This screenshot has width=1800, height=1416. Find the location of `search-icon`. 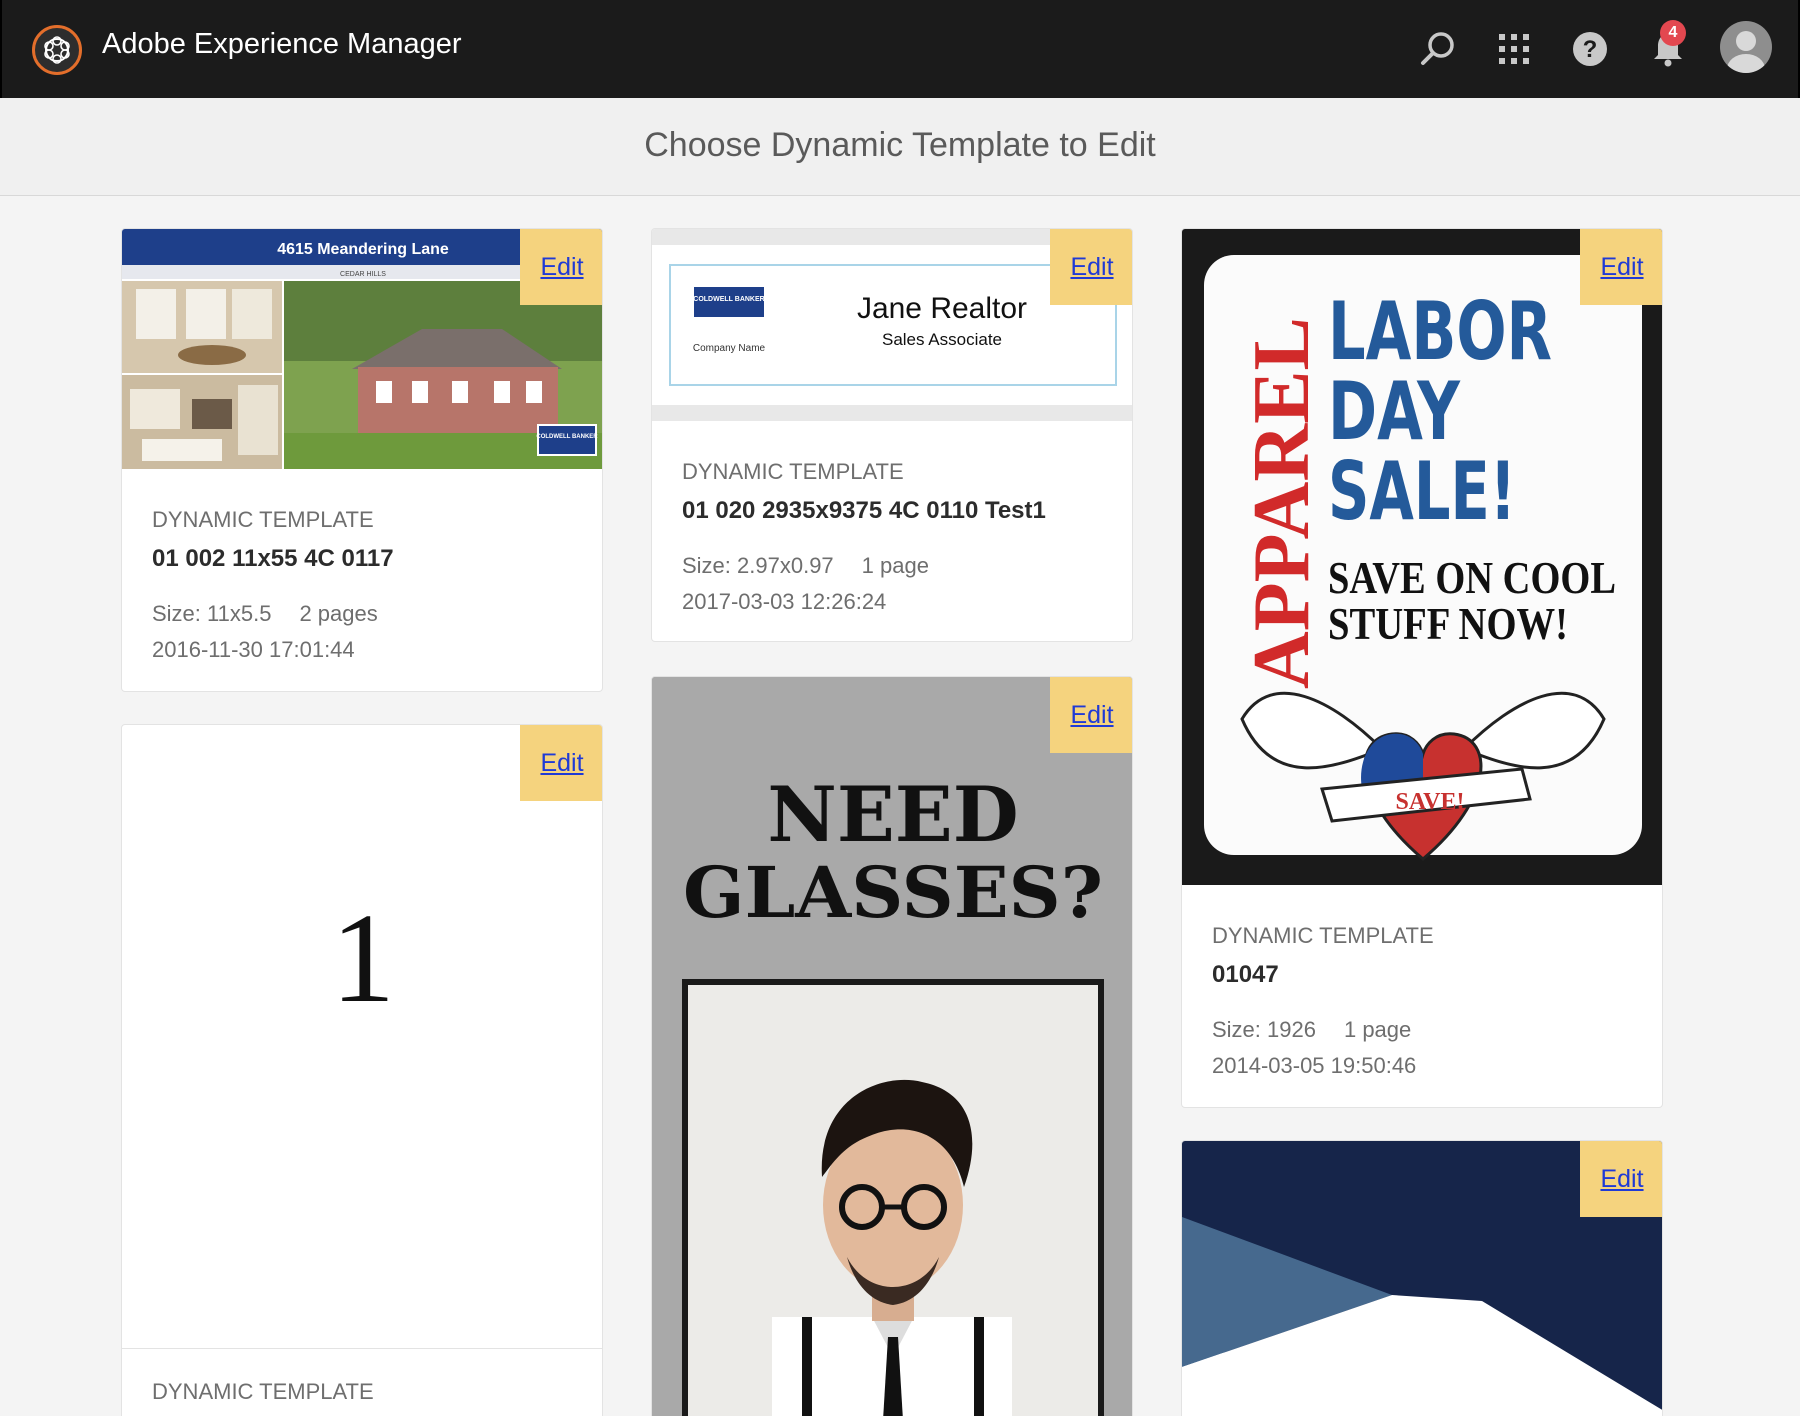

search-icon is located at coordinates (1438, 49).